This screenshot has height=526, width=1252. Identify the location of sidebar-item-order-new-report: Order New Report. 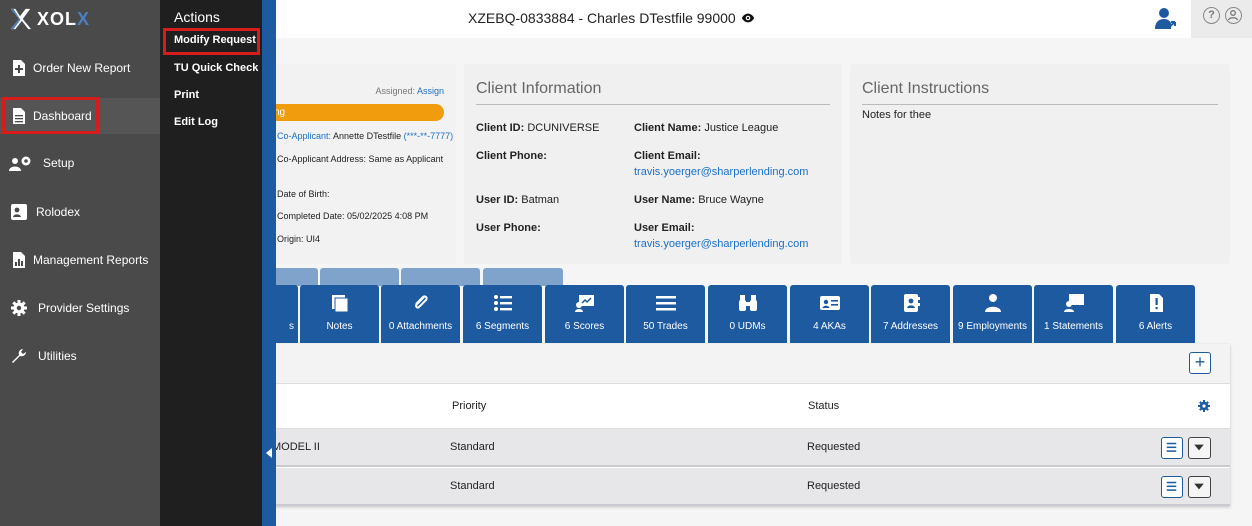
(80, 68).